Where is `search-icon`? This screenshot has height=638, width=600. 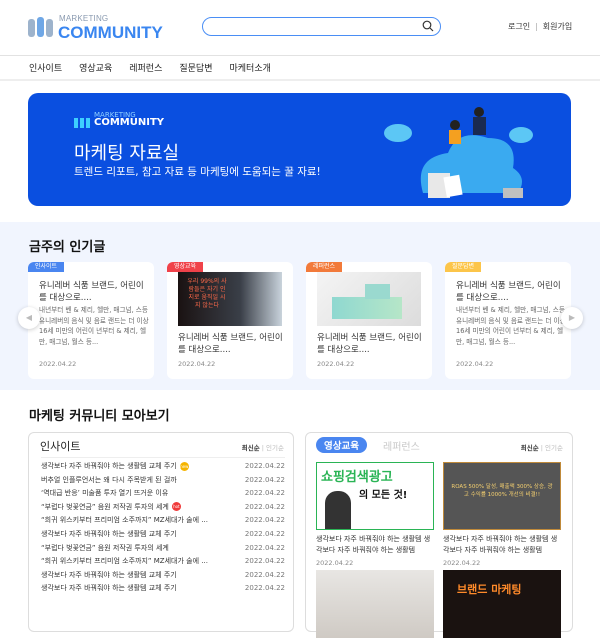 search-icon is located at coordinates (428, 26).